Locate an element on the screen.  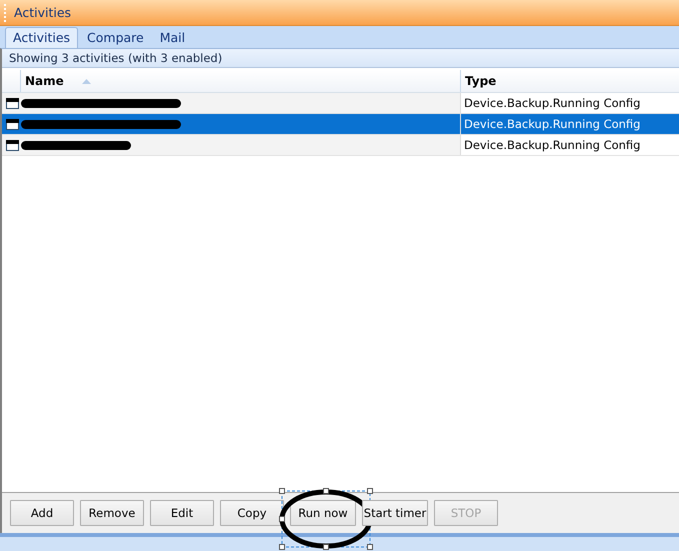
action-button: Run now is located at coordinates (323, 513).